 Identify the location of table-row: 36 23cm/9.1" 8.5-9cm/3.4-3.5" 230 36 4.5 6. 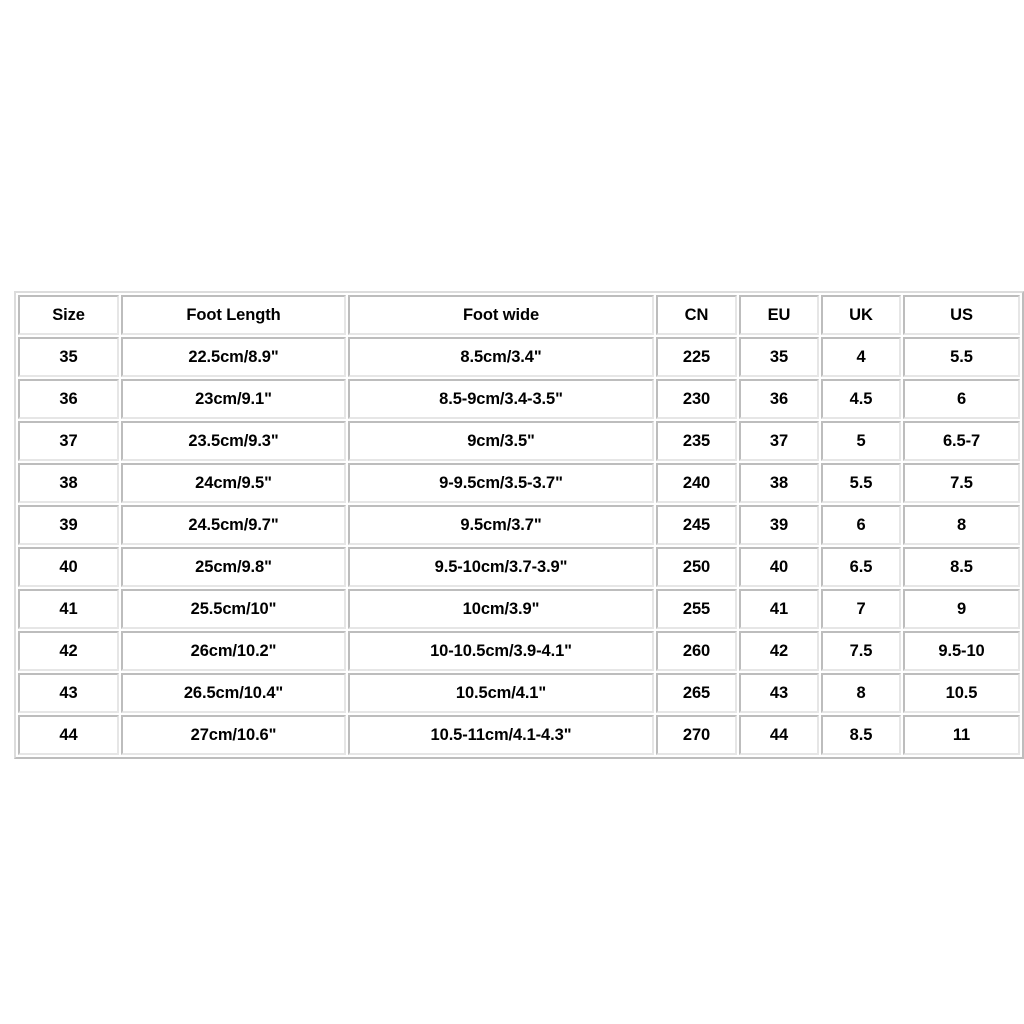
(519, 399).